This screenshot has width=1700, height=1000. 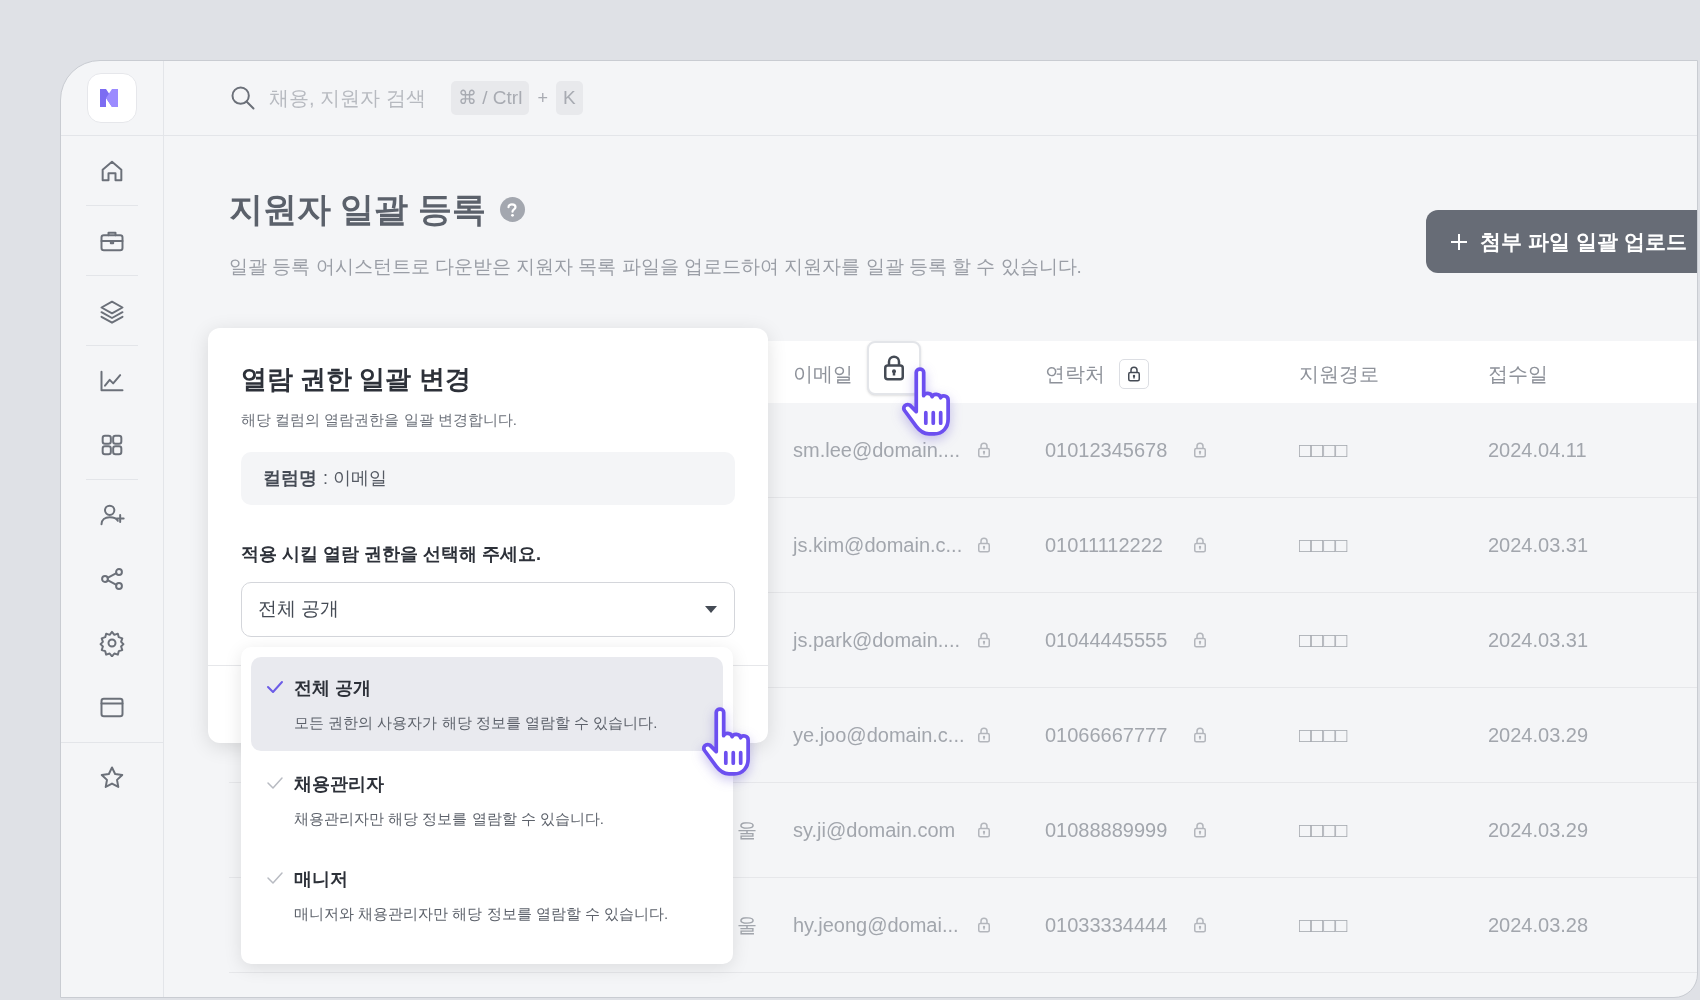 What do you see at coordinates (339, 784) in the screenshot?
I see `option-label: 채용관리자` at bounding box center [339, 784].